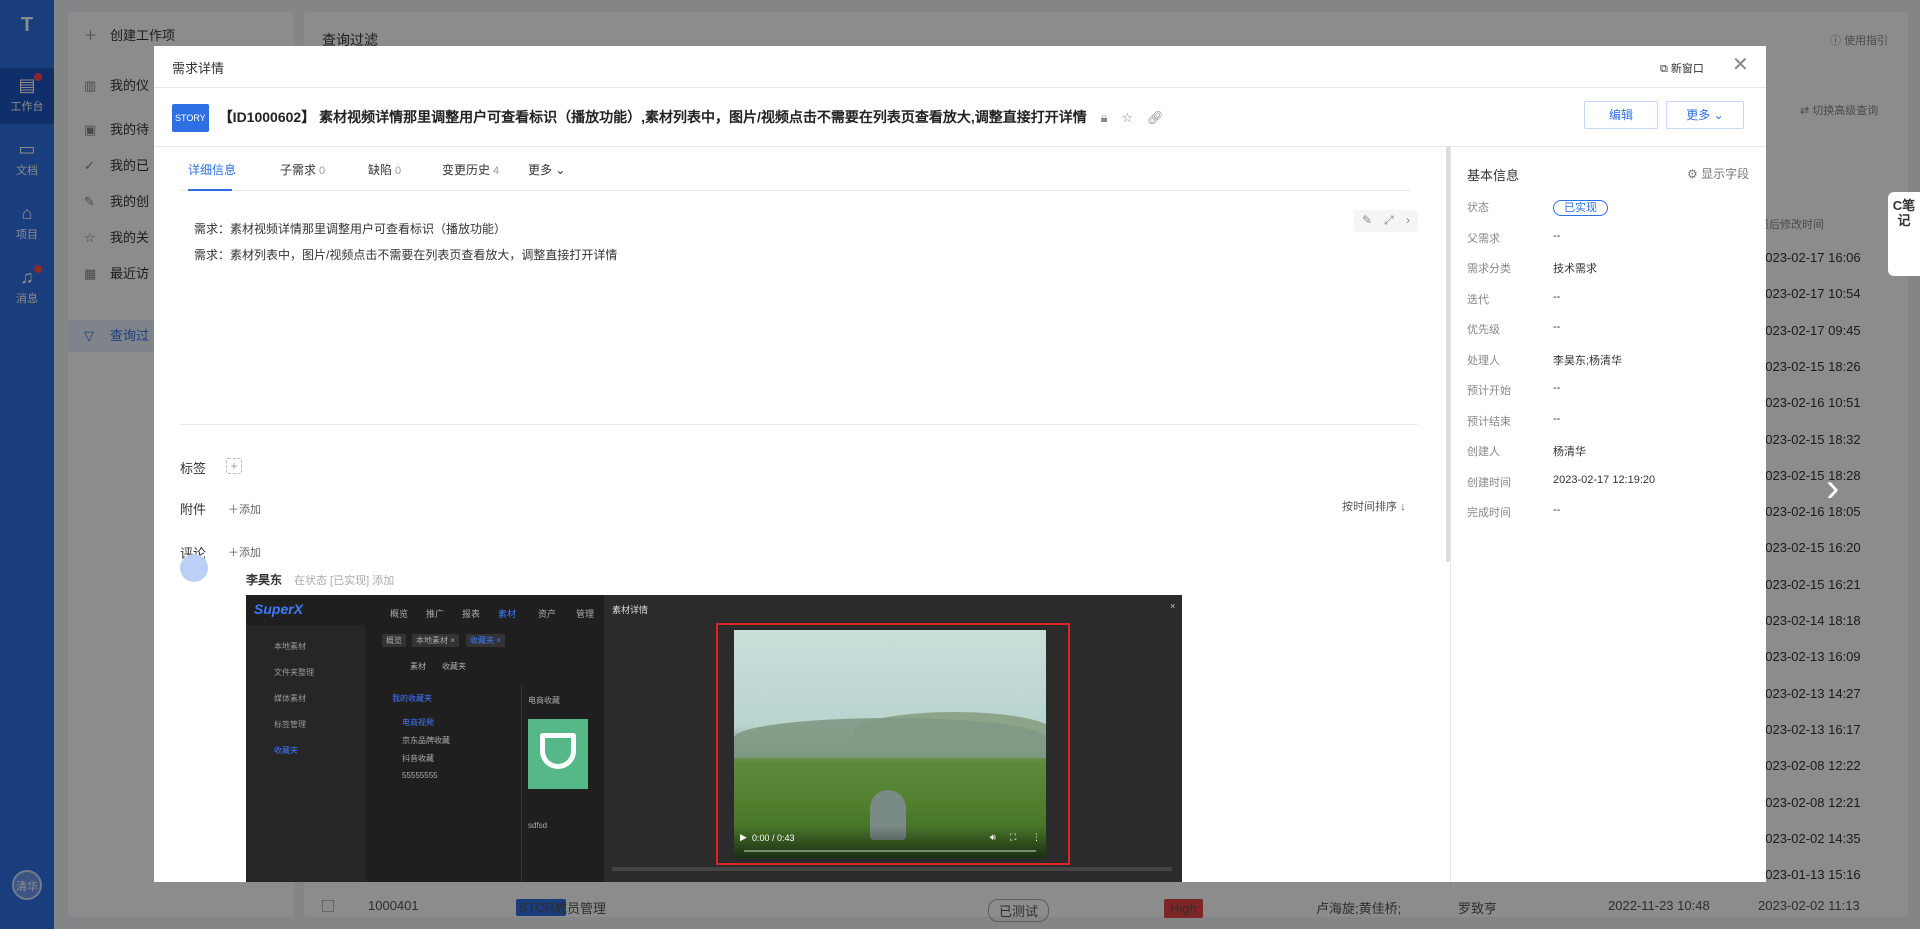  What do you see at coordinates (454, 666) in the screenshot?
I see `screenshot-subtab: 收藏夹` at bounding box center [454, 666].